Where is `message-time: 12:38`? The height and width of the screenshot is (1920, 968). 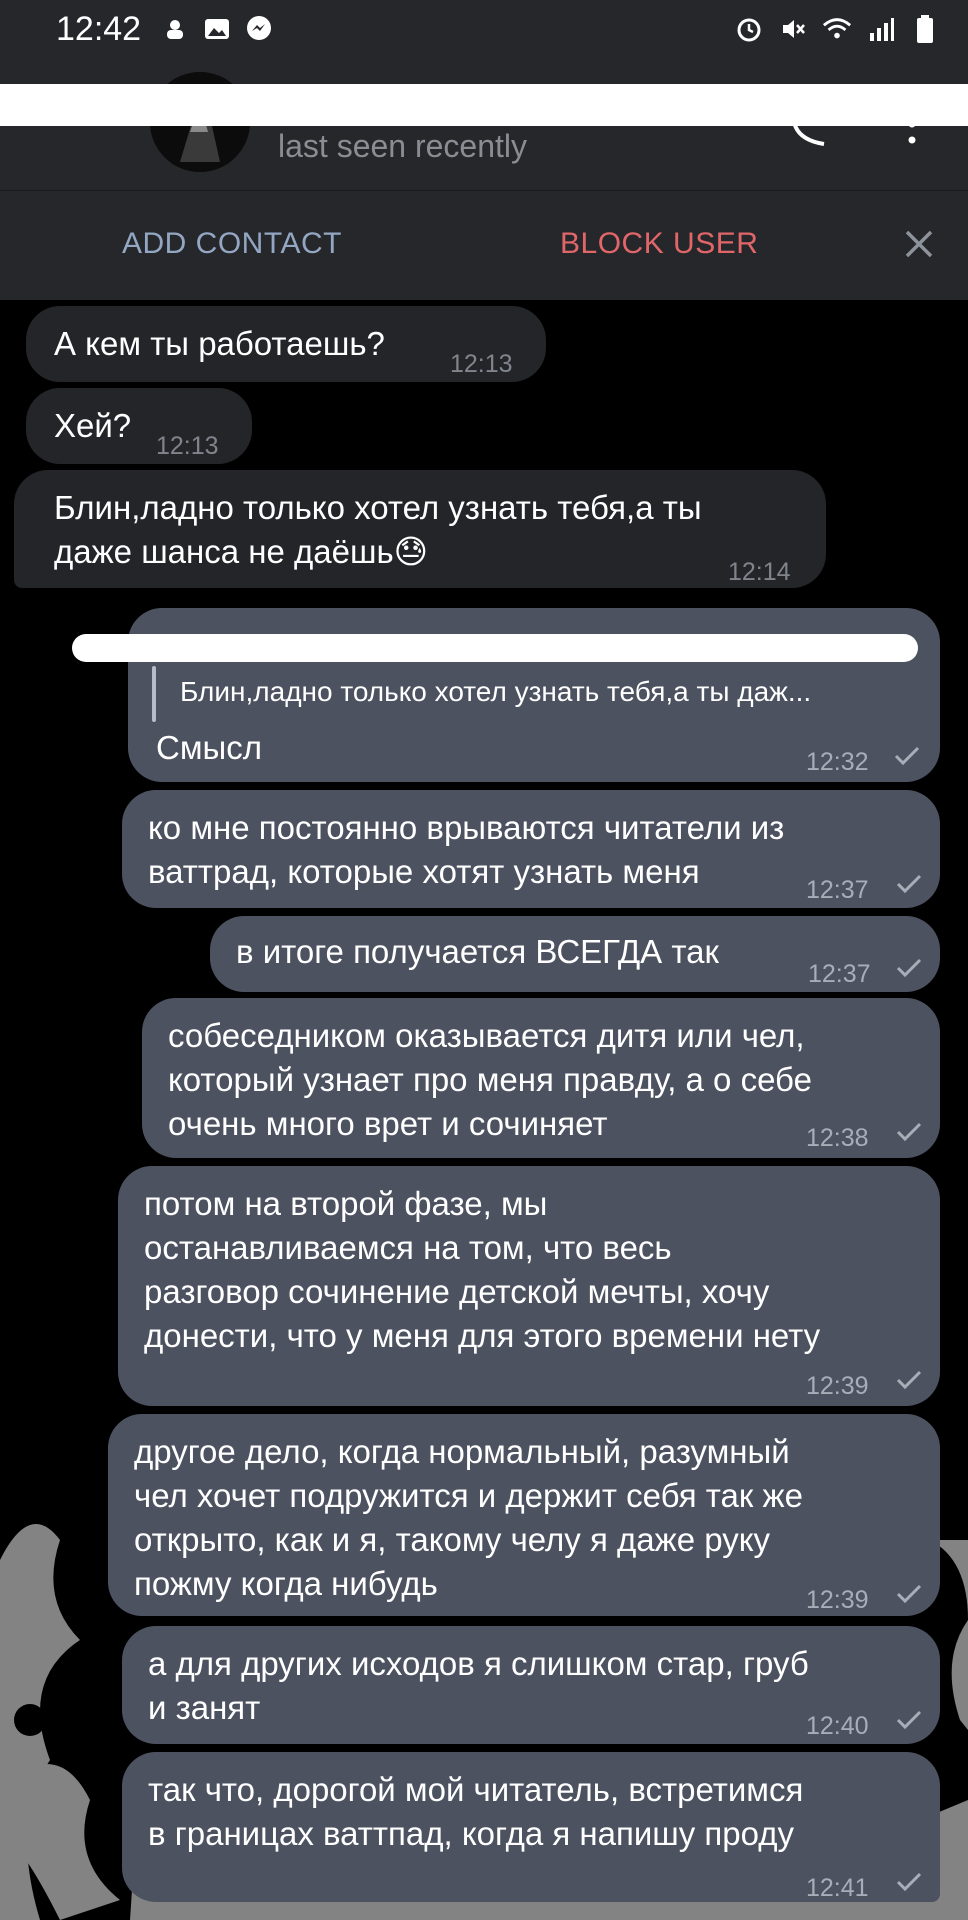 message-time: 12:38 is located at coordinates (837, 1138).